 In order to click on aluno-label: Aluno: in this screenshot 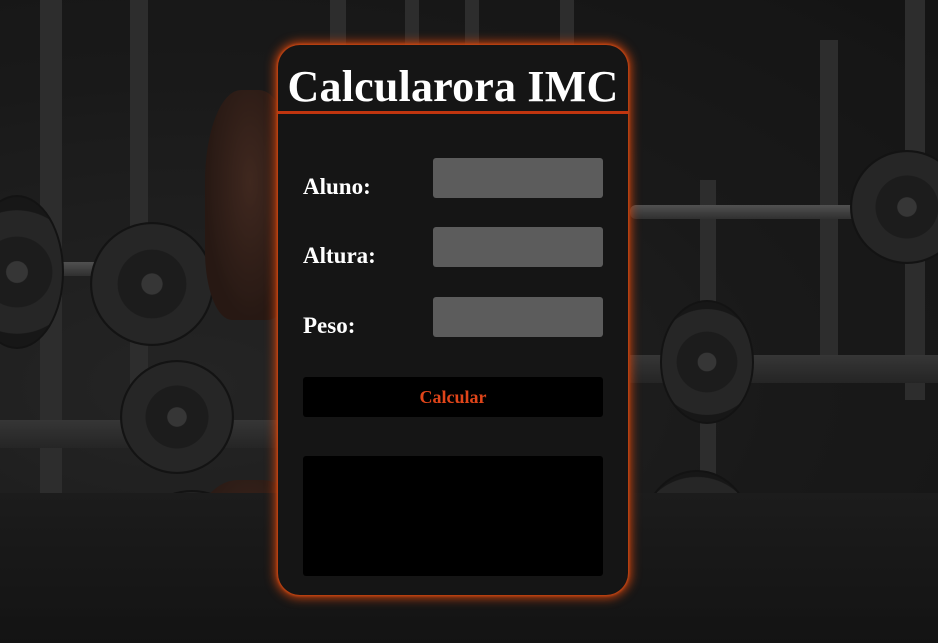, I will do `click(337, 186)`.